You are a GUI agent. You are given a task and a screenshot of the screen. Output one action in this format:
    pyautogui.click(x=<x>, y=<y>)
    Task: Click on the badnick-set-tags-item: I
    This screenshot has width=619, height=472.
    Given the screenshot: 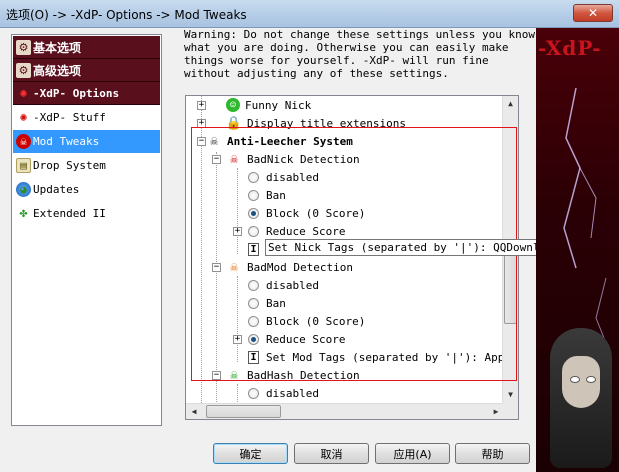 What is the action you would take?
    pyautogui.click(x=257, y=249)
    